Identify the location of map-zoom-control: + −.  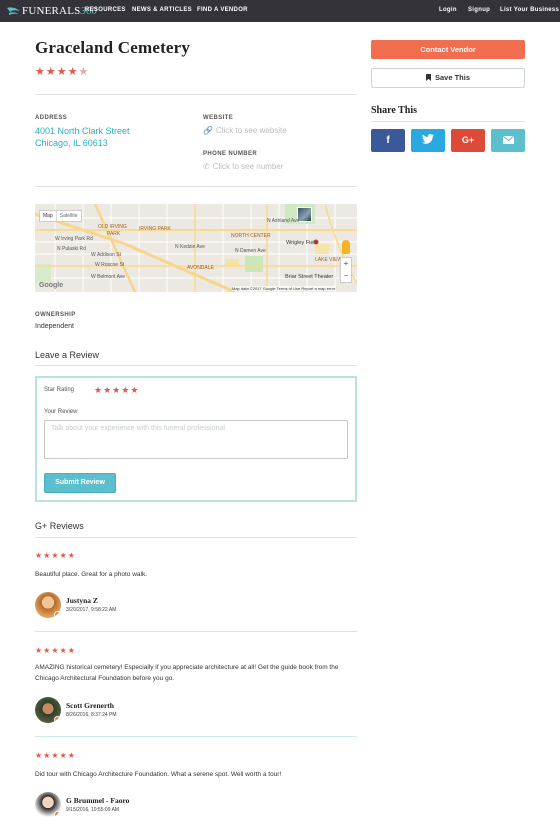
(346, 270).